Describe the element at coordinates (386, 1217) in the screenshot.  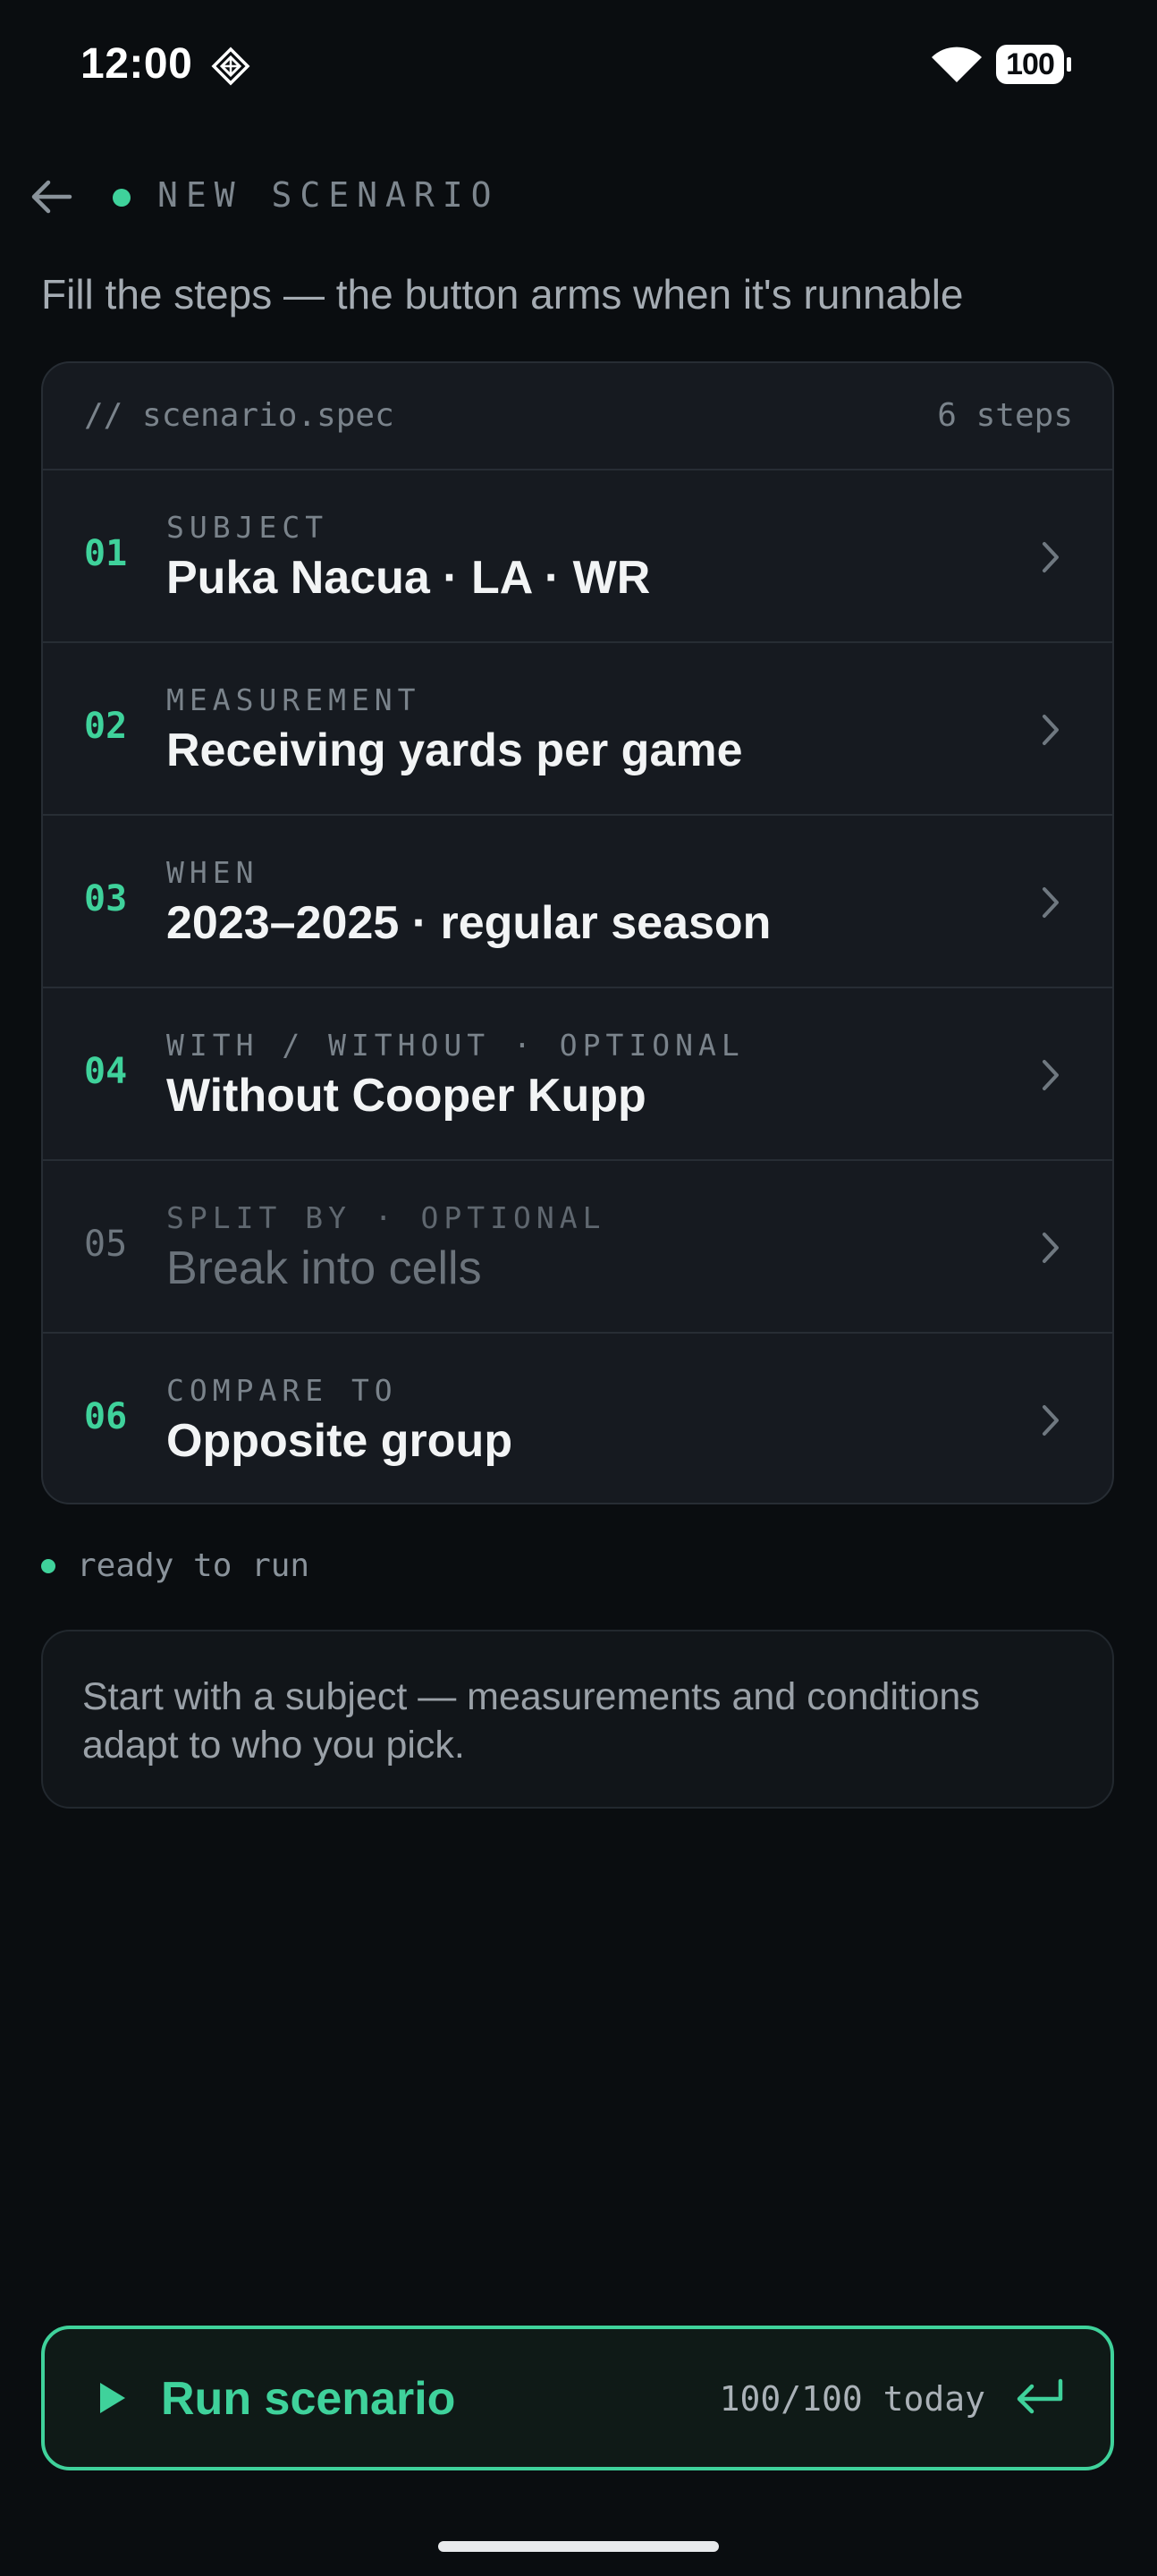
I see `step-label: SPLIT BY · OPTIONAL` at that location.